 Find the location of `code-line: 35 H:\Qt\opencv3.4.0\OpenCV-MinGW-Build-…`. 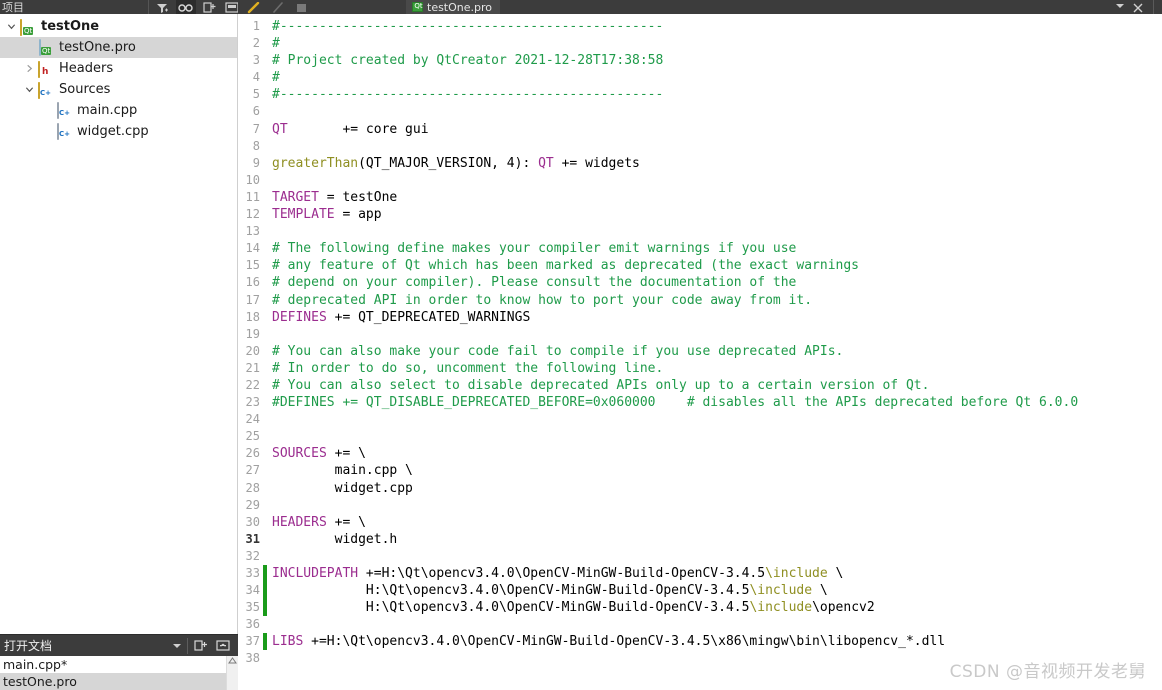

code-line: 35 H:\Qt\opencv3.4.0\OpenCV-MinGW-Build-… is located at coordinates (700, 608).